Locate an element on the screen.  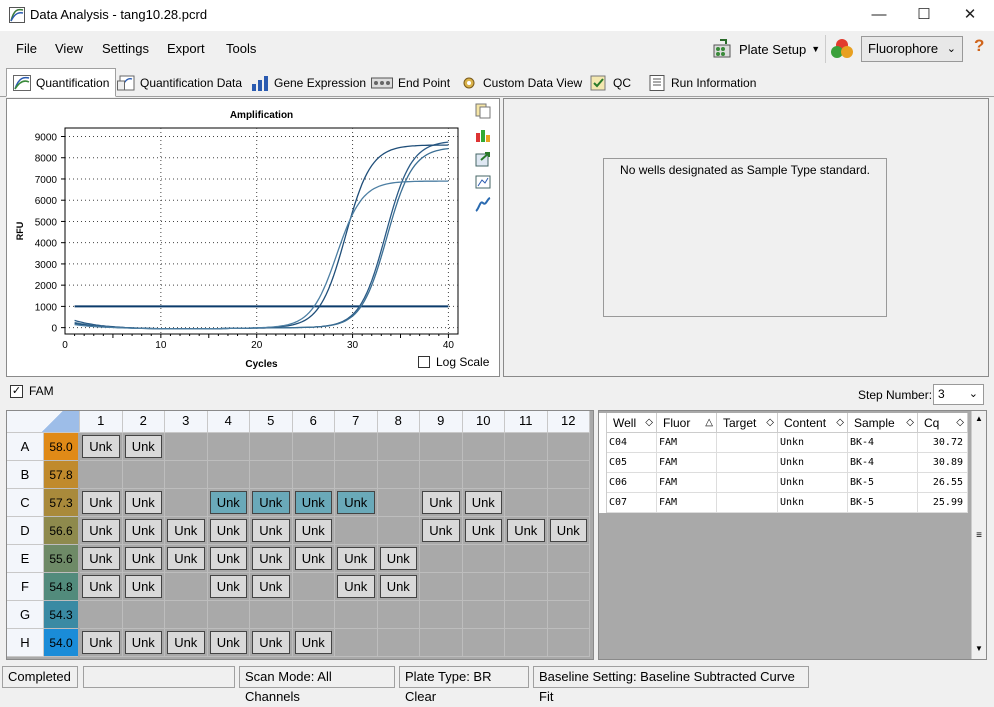
menu-tools: Tools is located at coordinates (241, 48).